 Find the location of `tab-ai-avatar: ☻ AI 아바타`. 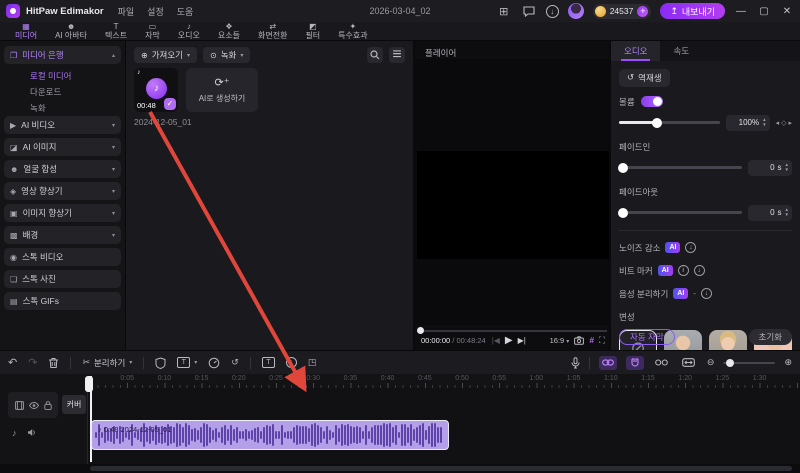

tab-ai-avatar: ☻ AI 아바타 is located at coordinates (71, 31).